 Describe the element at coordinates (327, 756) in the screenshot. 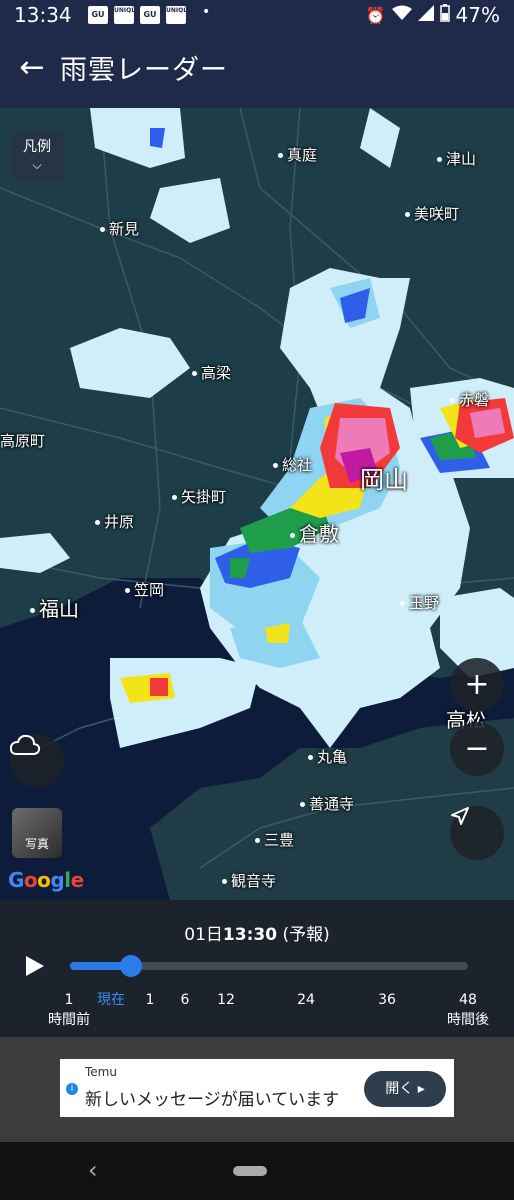

I see `place-label: 丸亀` at that location.